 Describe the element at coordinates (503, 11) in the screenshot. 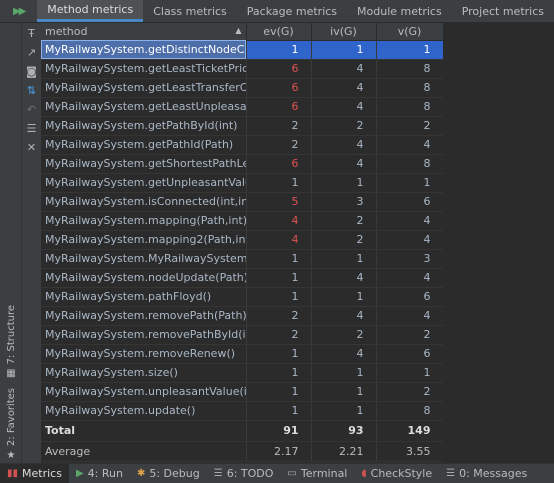

I see `tab-project-metrics: Project metrics` at that location.